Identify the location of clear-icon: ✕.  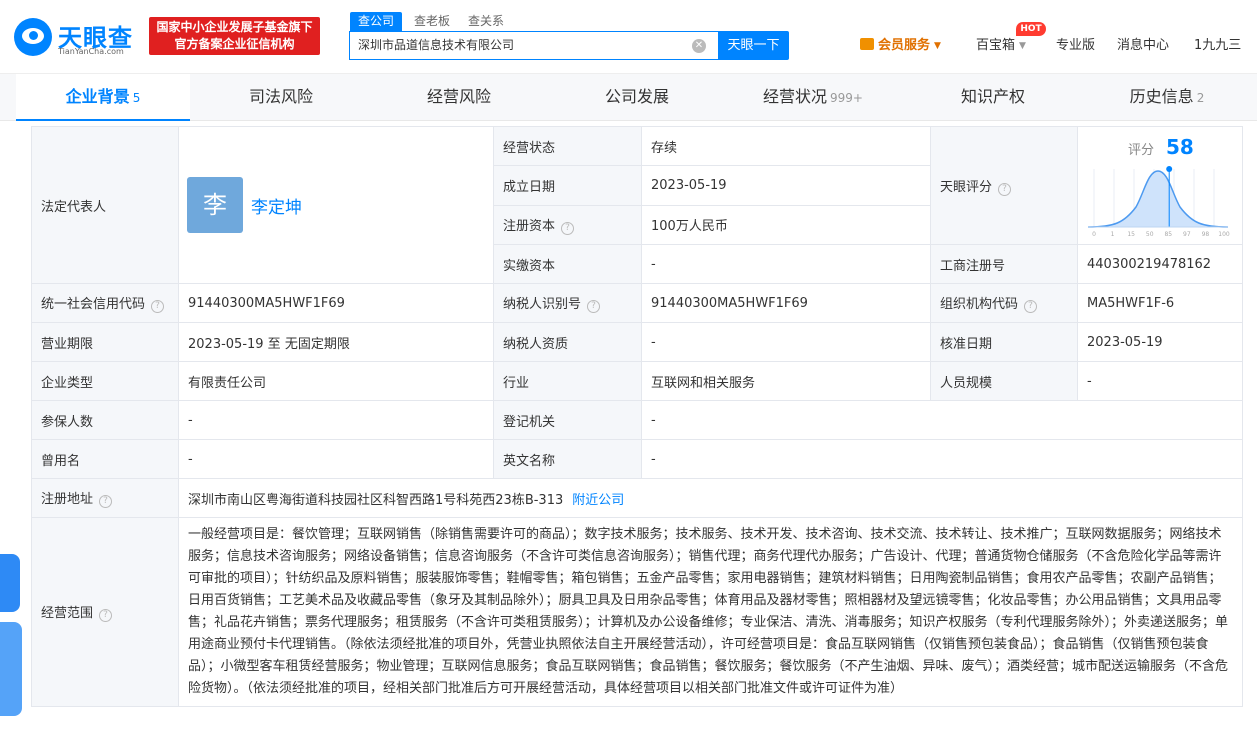
(699, 46).